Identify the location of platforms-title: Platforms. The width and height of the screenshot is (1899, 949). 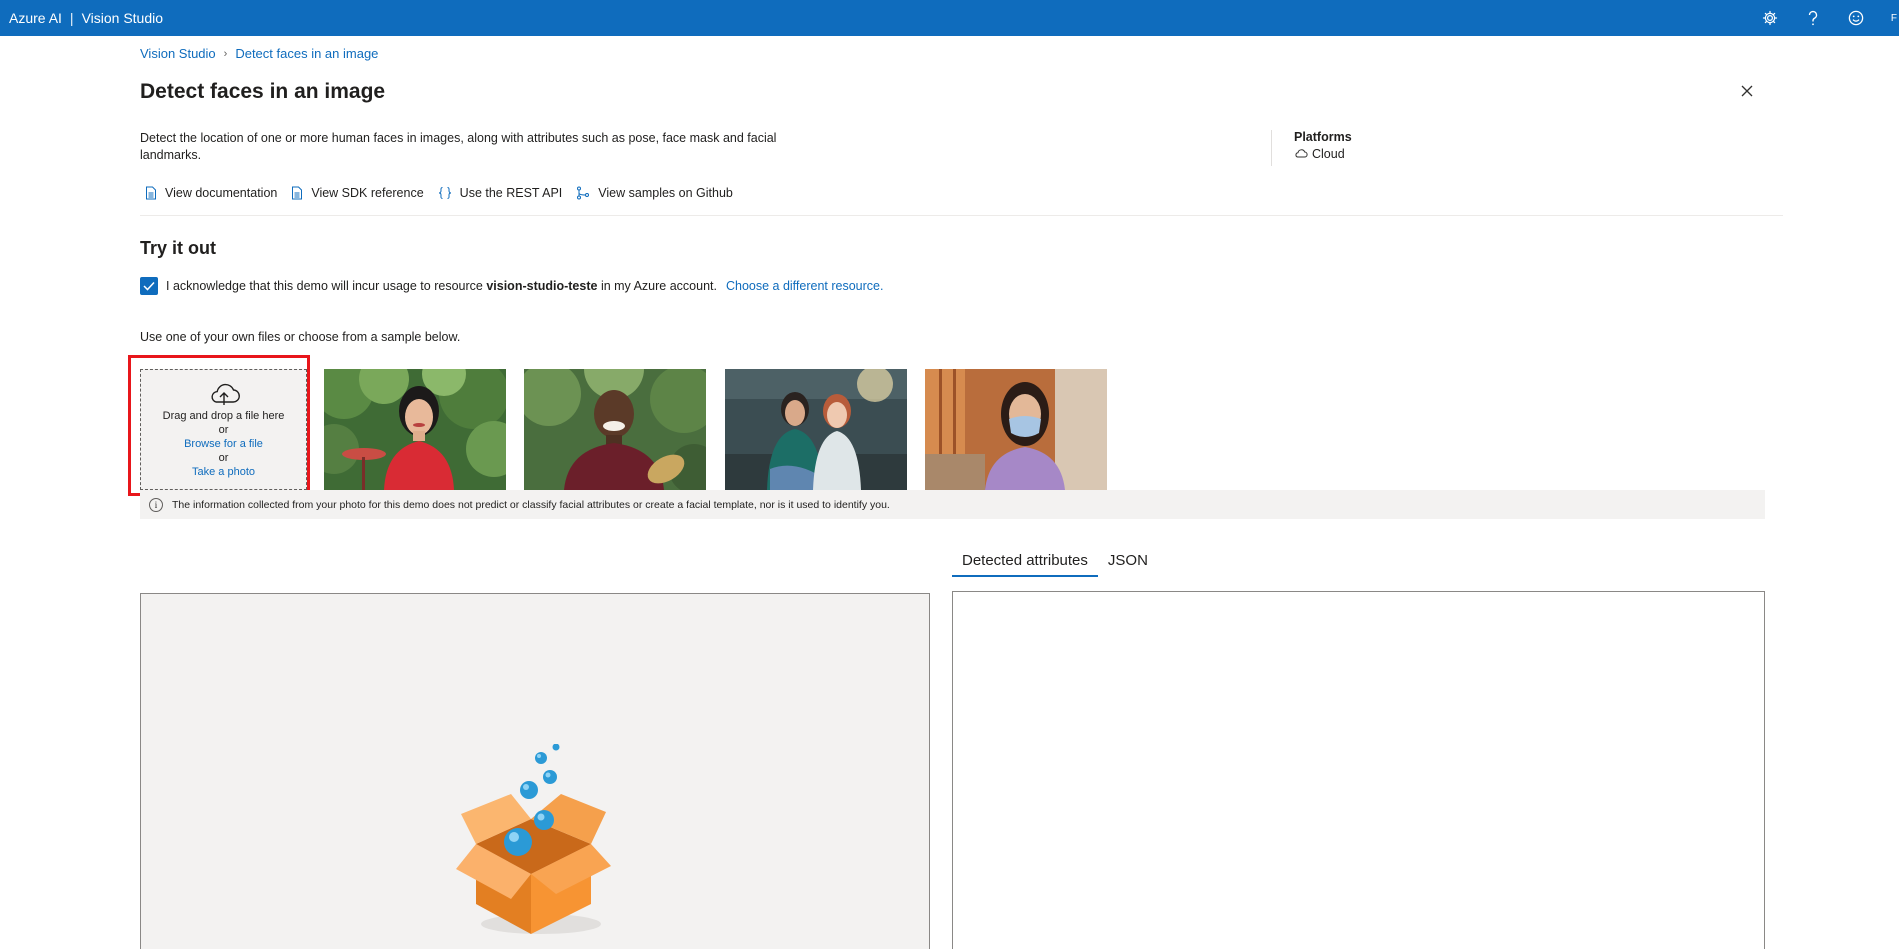
(1323, 137).